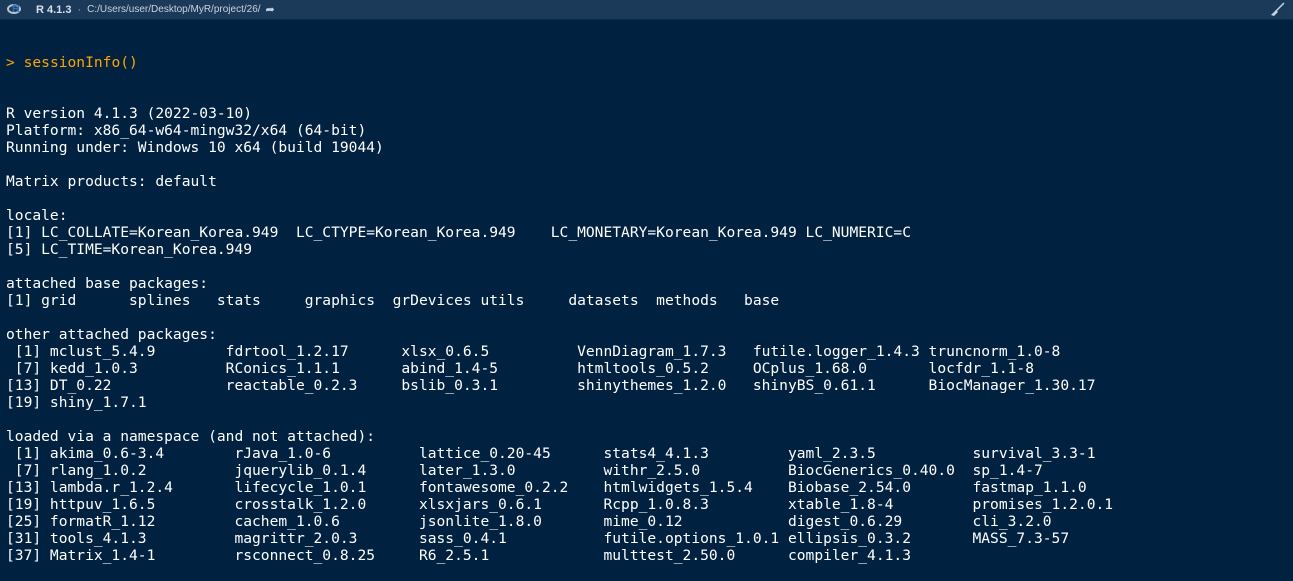 The image size is (1293, 581). What do you see at coordinates (111, 334) in the screenshot?
I see `output-line: other attached packages:` at bounding box center [111, 334].